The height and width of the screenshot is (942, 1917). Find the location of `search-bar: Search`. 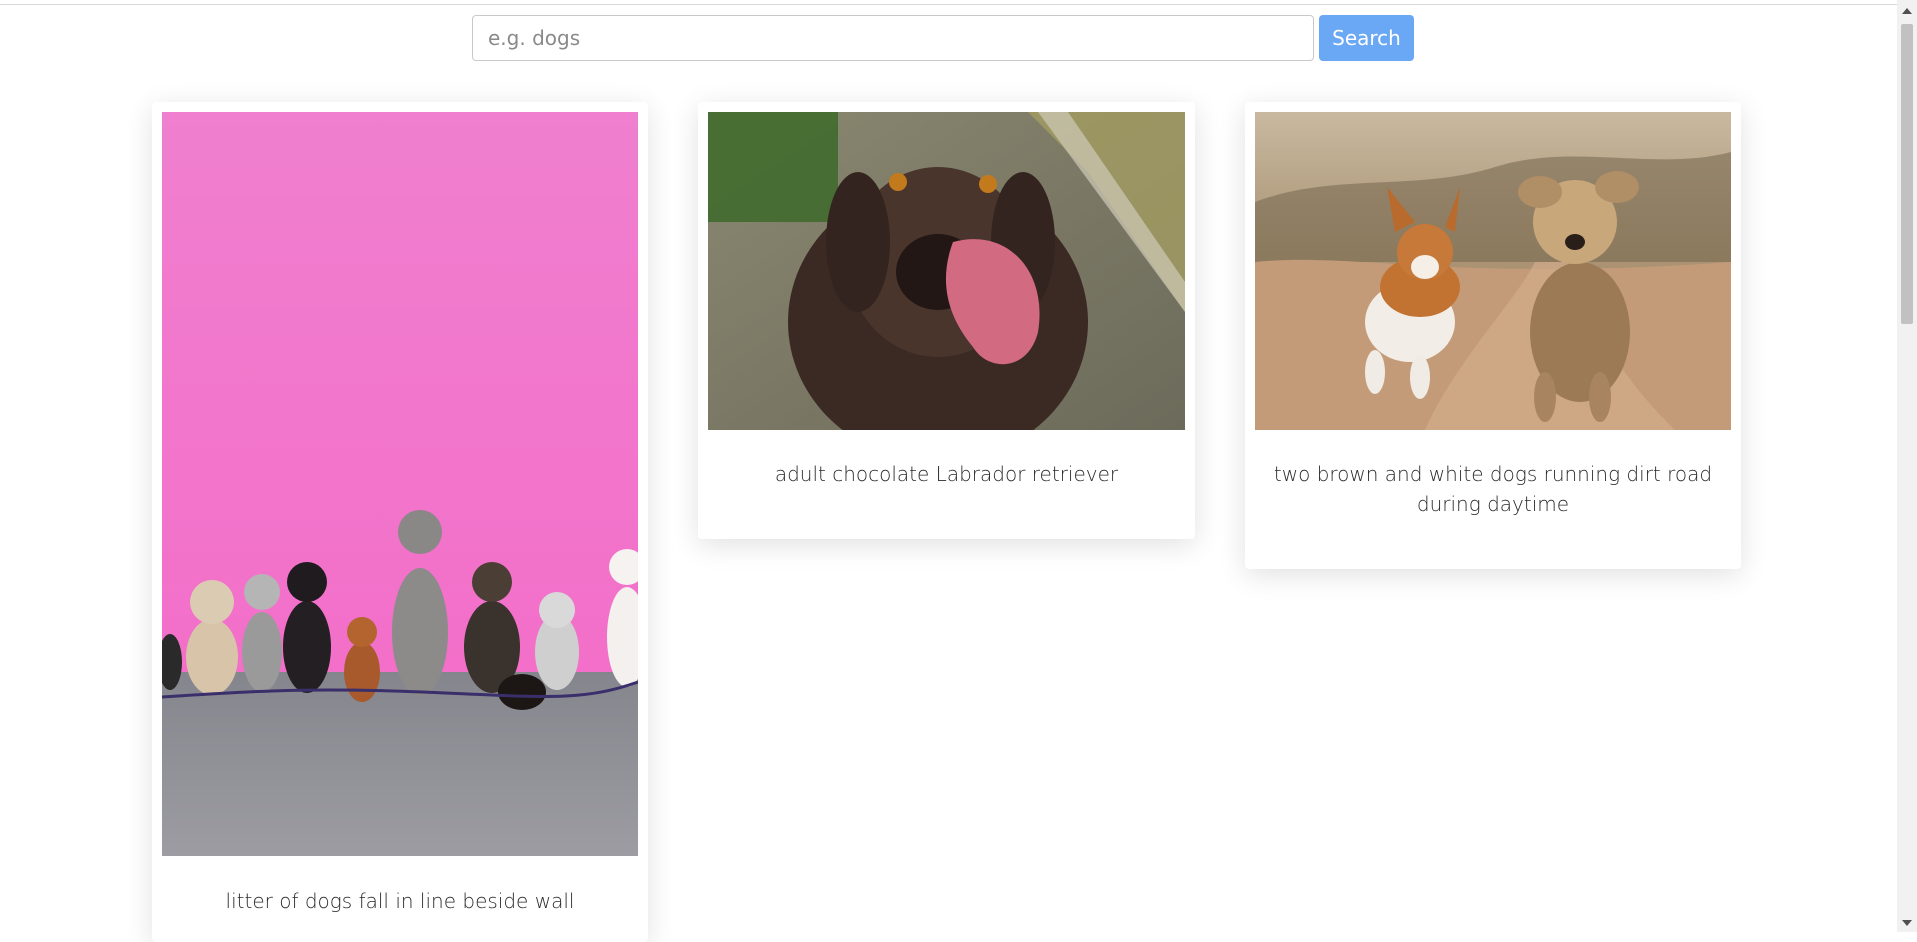

search-bar: Search is located at coordinates (943, 38).